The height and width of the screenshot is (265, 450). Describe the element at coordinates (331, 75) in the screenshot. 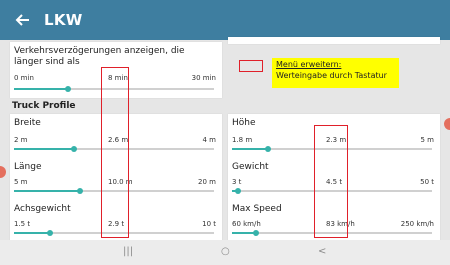

I see `callout-subtitle: Werteingabe durch Tastatur` at that location.